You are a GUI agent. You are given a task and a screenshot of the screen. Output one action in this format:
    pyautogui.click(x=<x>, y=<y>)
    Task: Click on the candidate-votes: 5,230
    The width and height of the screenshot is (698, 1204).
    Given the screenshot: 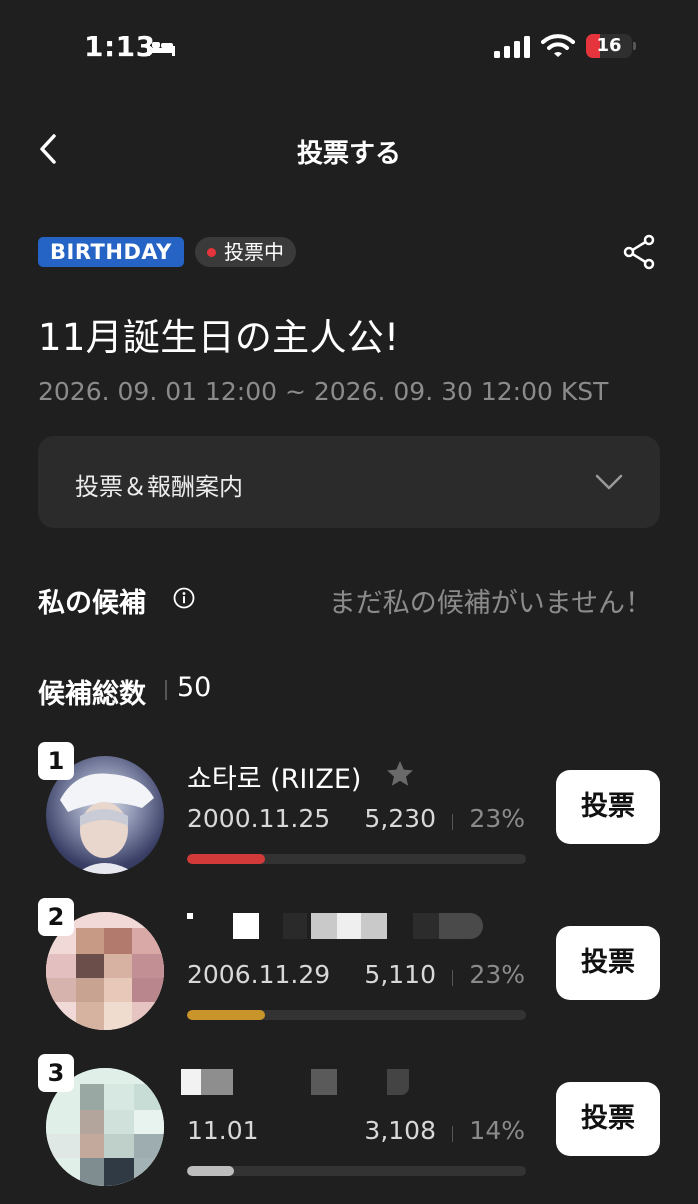 What is the action you would take?
    pyautogui.click(x=400, y=818)
    